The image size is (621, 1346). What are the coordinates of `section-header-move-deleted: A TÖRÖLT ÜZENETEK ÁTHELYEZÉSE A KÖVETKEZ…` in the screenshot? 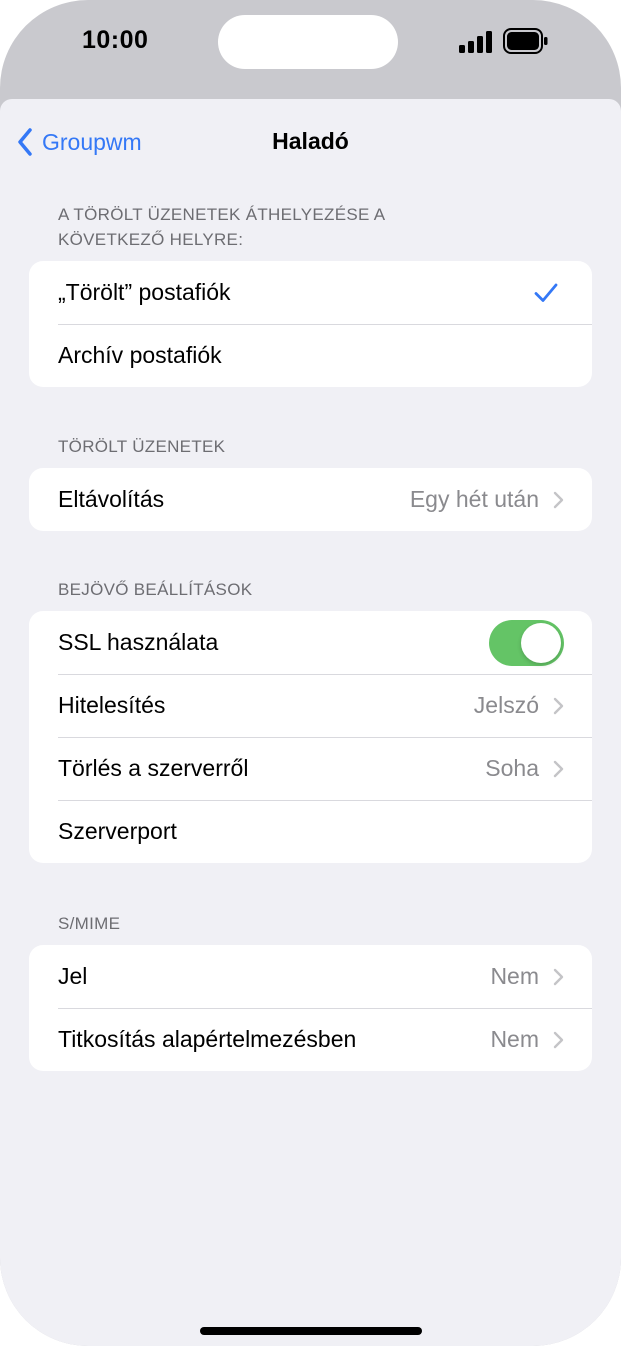 It's located at (221, 227).